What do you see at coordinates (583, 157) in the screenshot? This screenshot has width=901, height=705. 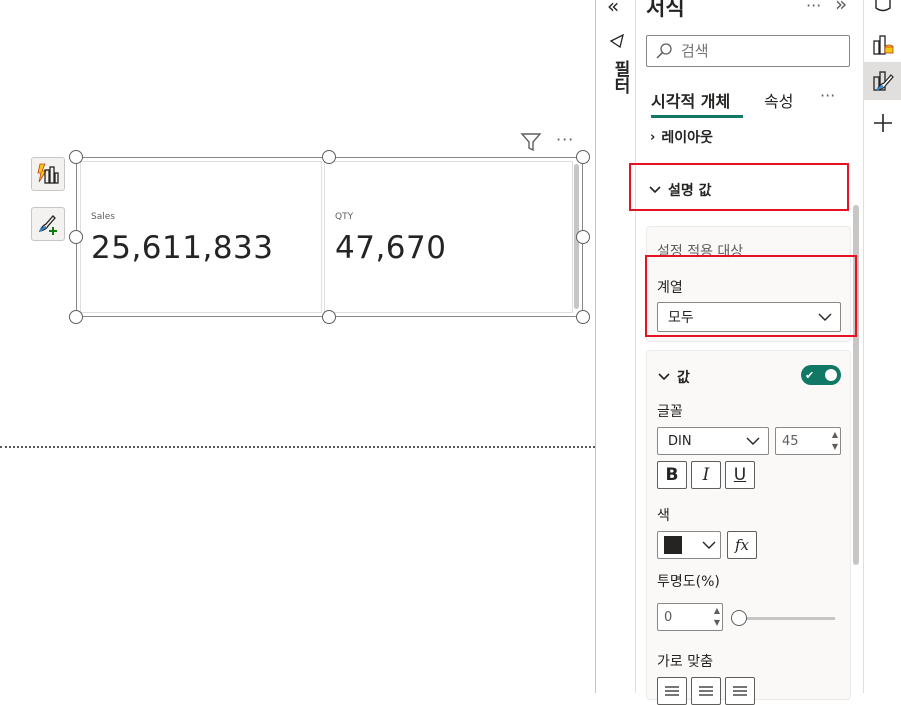 I see `resize-handle-top-right` at bounding box center [583, 157].